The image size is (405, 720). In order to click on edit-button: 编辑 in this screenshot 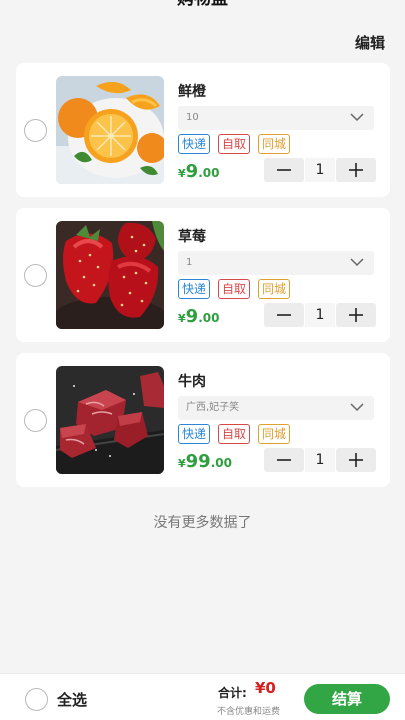, I will do `click(370, 42)`.